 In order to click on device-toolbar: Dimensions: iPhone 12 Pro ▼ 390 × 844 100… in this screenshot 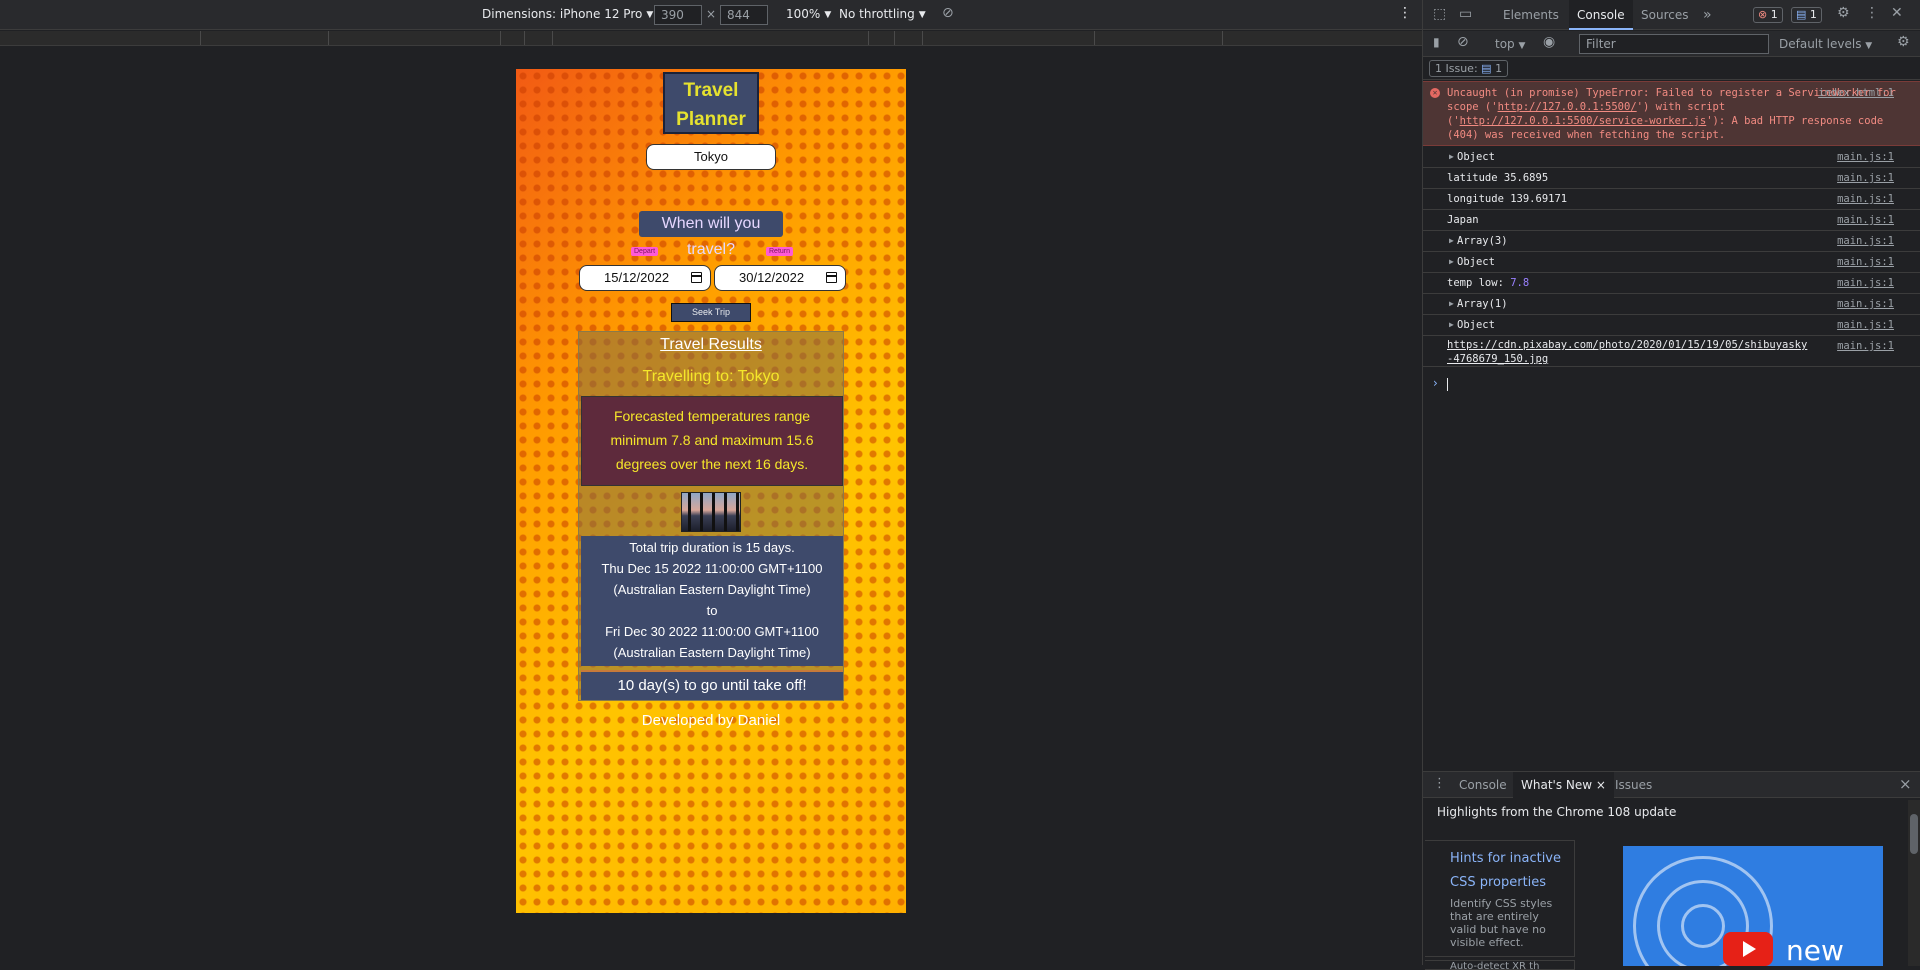, I will do `click(711, 15)`.